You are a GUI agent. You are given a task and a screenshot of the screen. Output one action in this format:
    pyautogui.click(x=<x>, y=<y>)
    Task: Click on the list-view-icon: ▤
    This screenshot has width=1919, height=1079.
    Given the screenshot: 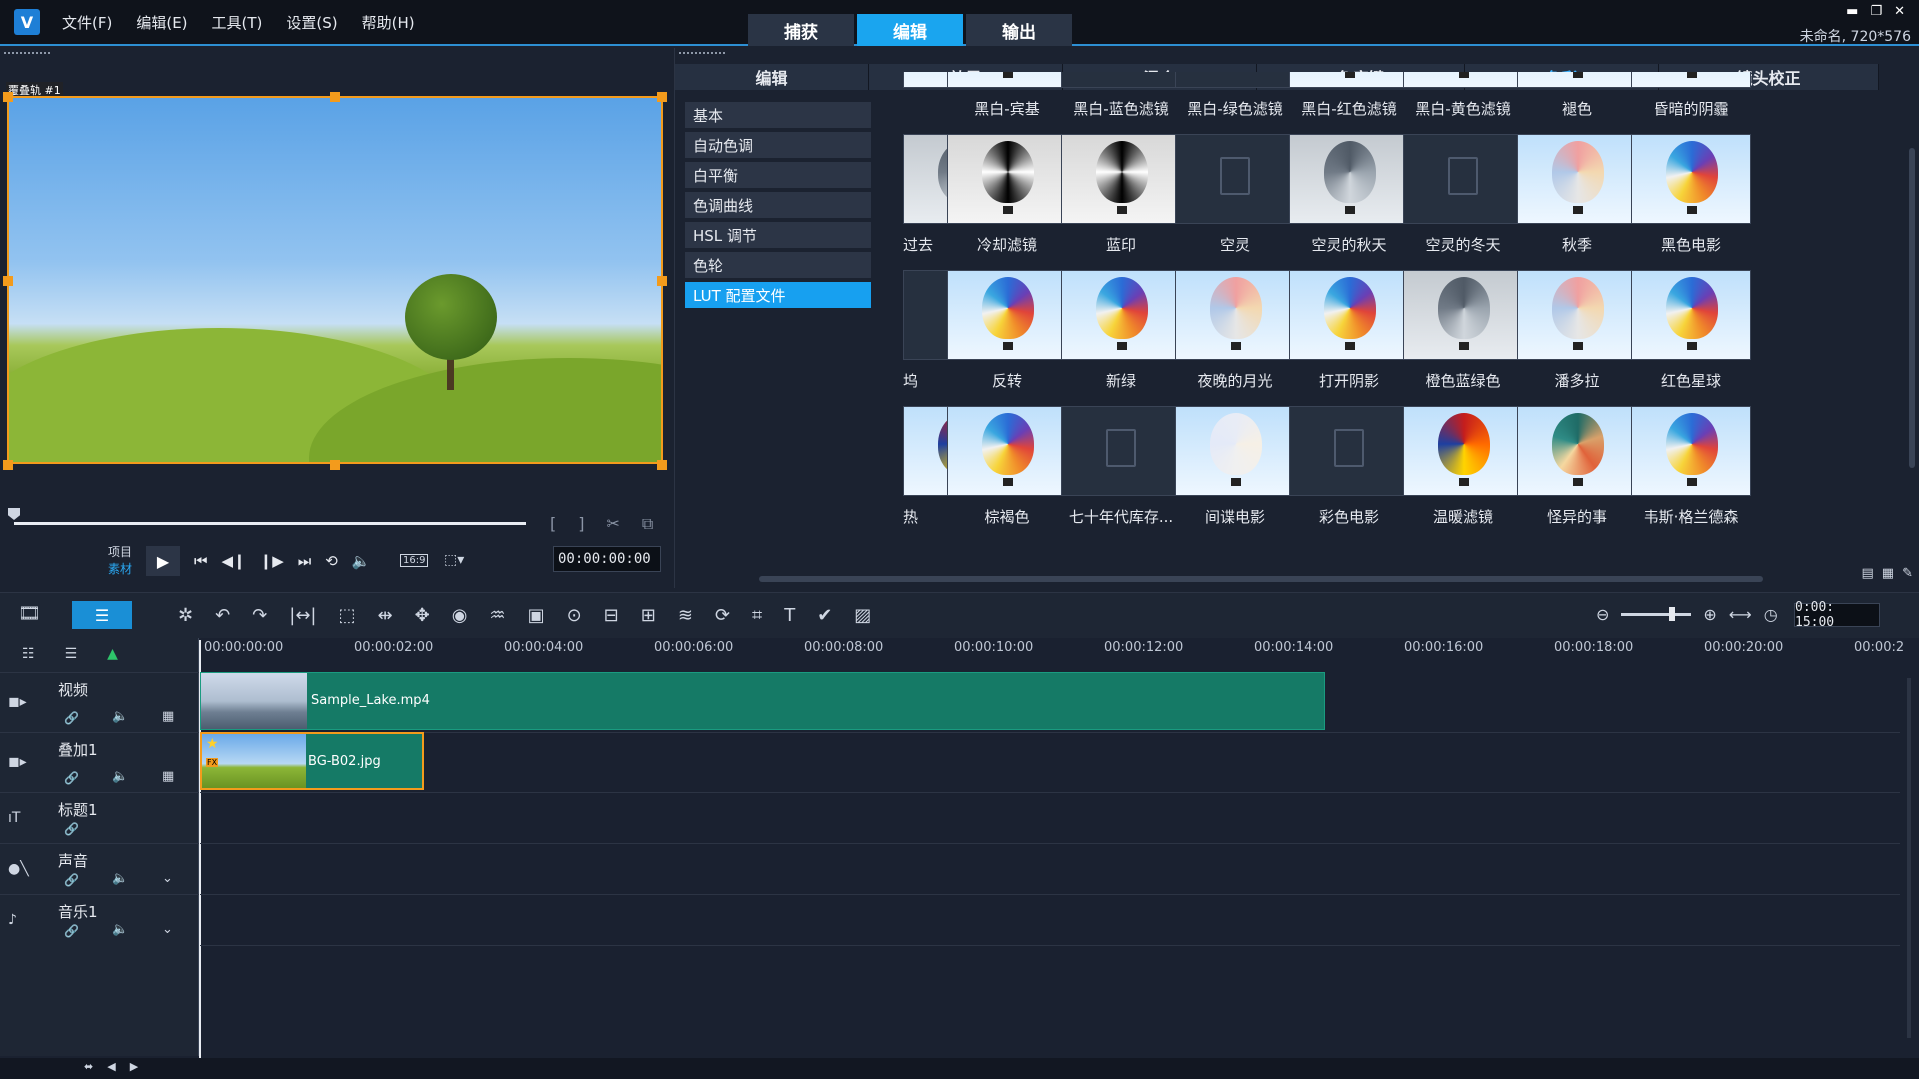 What is the action you would take?
    pyautogui.click(x=1868, y=573)
    